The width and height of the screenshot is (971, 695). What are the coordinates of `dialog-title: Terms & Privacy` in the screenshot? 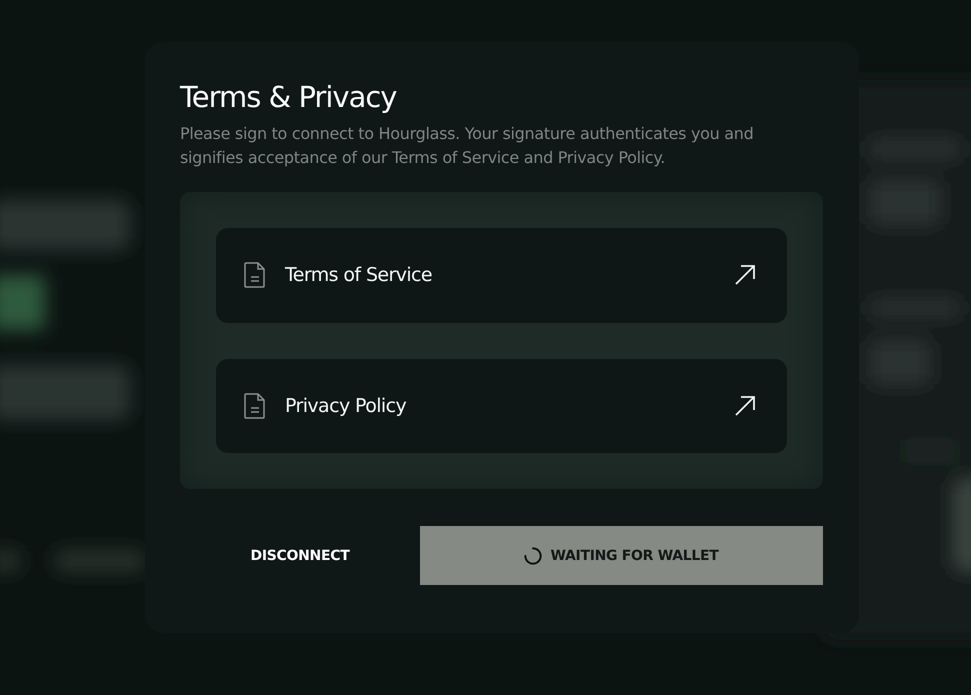 It's located at (289, 97).